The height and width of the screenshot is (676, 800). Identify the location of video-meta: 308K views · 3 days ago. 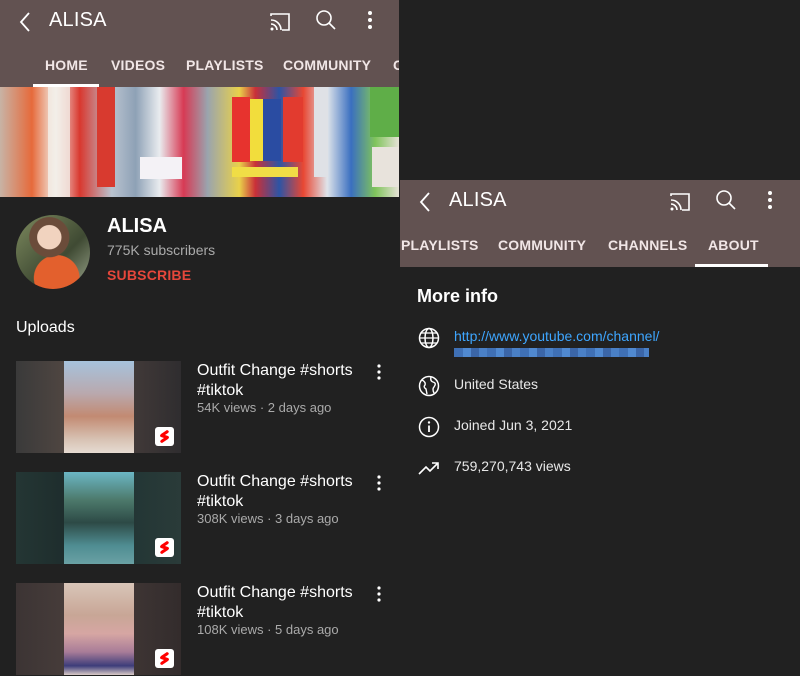
(268, 518).